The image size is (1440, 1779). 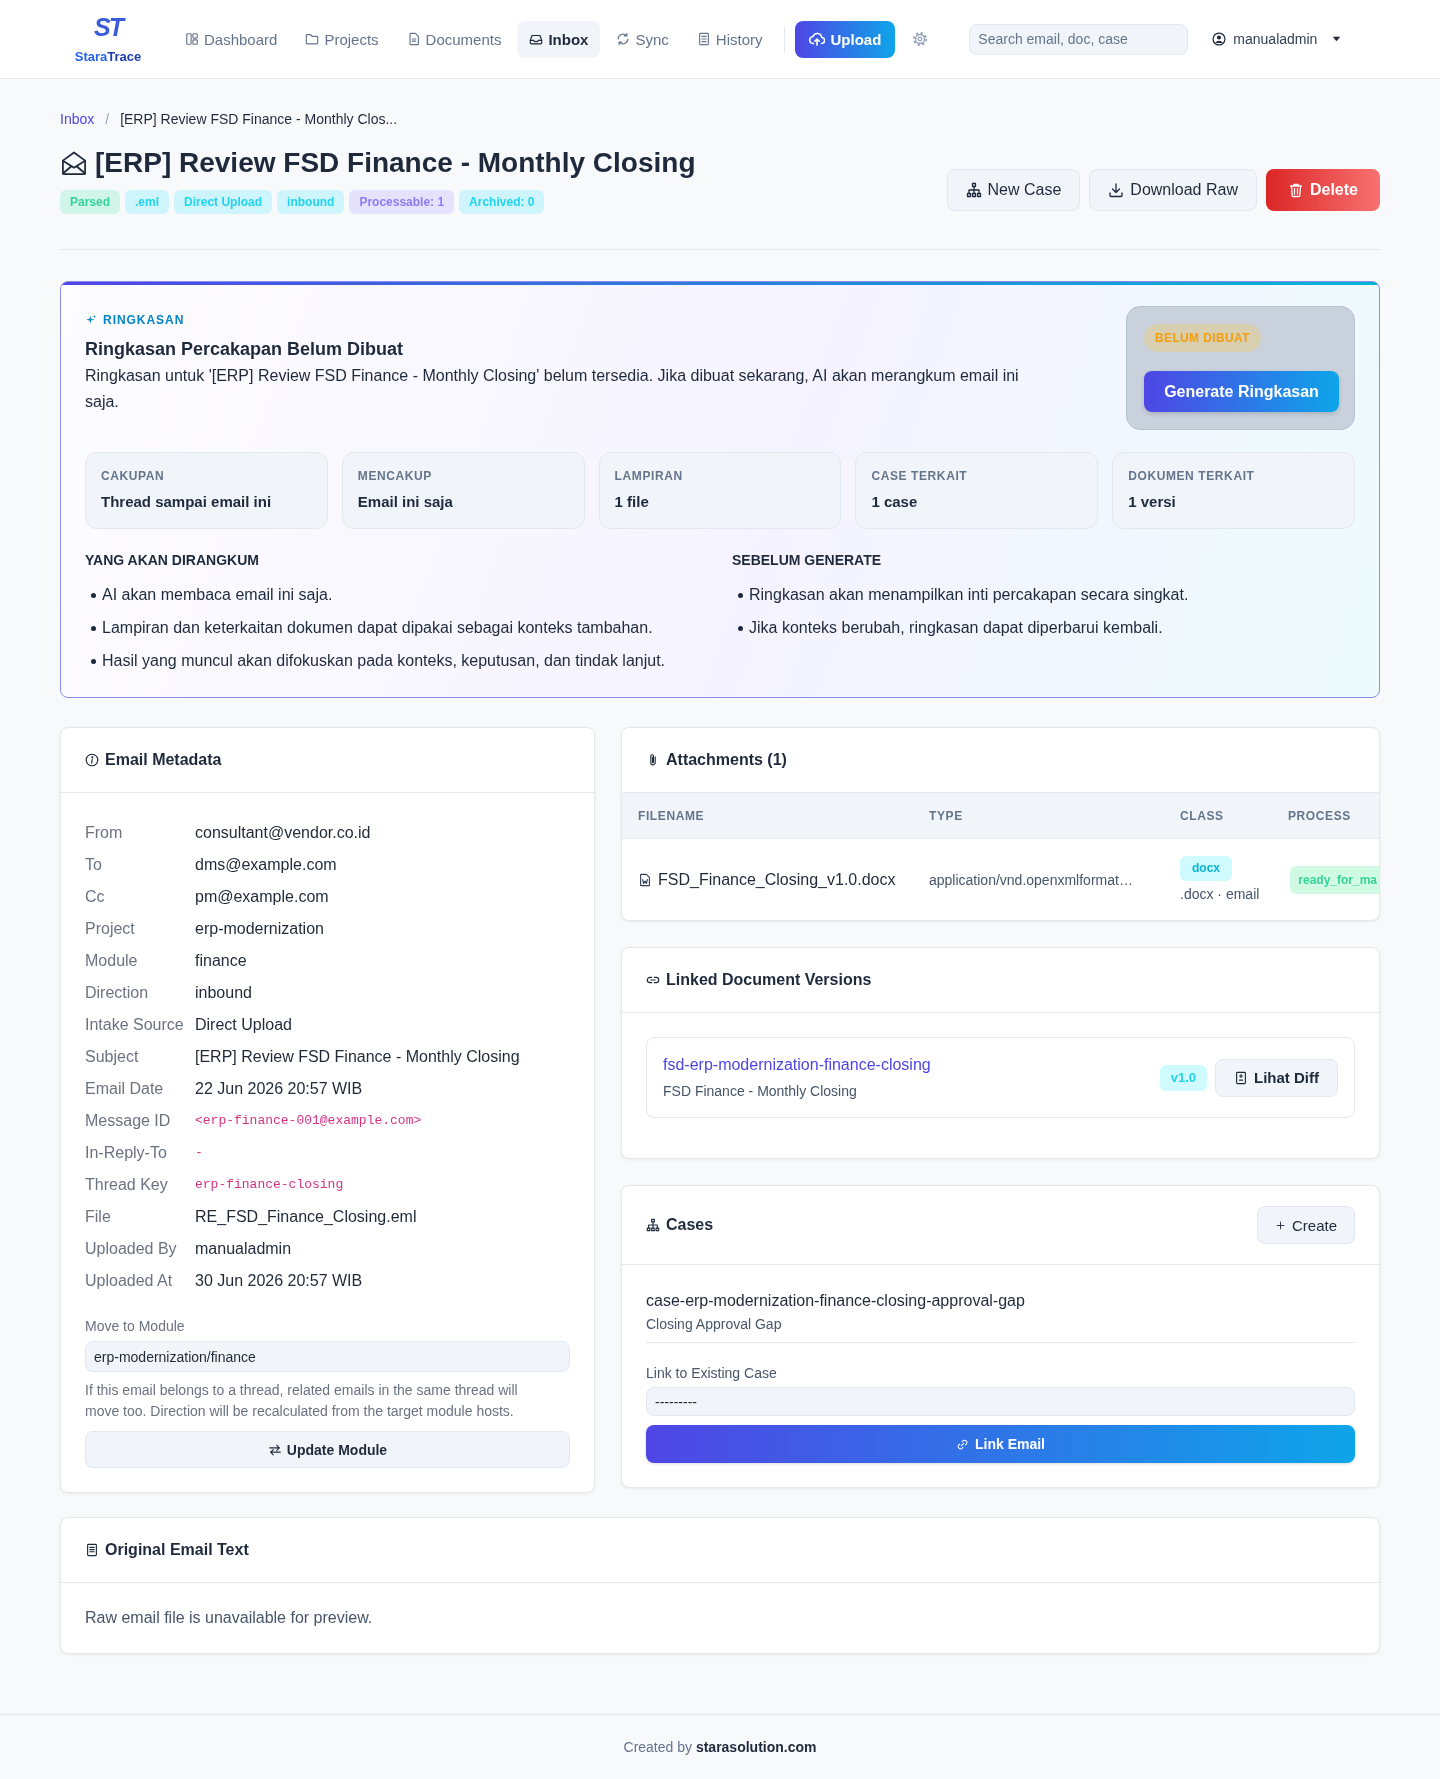 What do you see at coordinates (559, 39) in the screenshot?
I see `nav-item: Inbox` at bounding box center [559, 39].